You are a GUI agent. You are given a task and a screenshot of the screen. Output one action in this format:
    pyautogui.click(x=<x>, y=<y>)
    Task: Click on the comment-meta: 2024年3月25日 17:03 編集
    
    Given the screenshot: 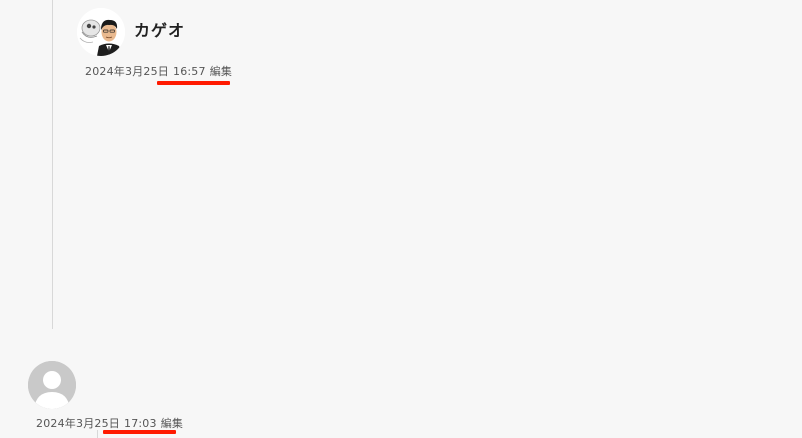 What is the action you would take?
    pyautogui.click(x=109, y=424)
    